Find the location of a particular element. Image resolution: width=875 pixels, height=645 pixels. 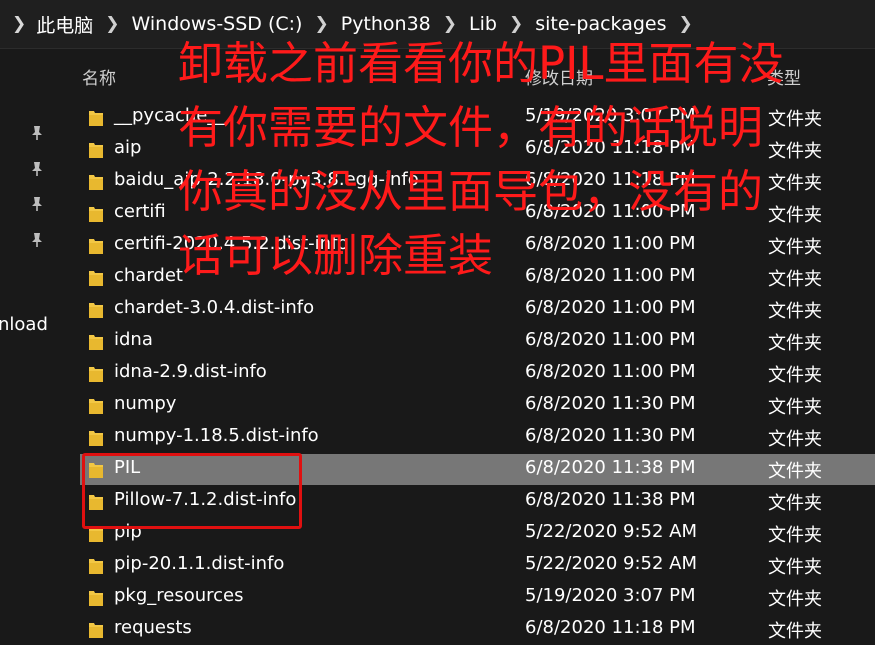

breadcrumb-item-this-pc: 此电脑 is located at coordinates (64, 24).